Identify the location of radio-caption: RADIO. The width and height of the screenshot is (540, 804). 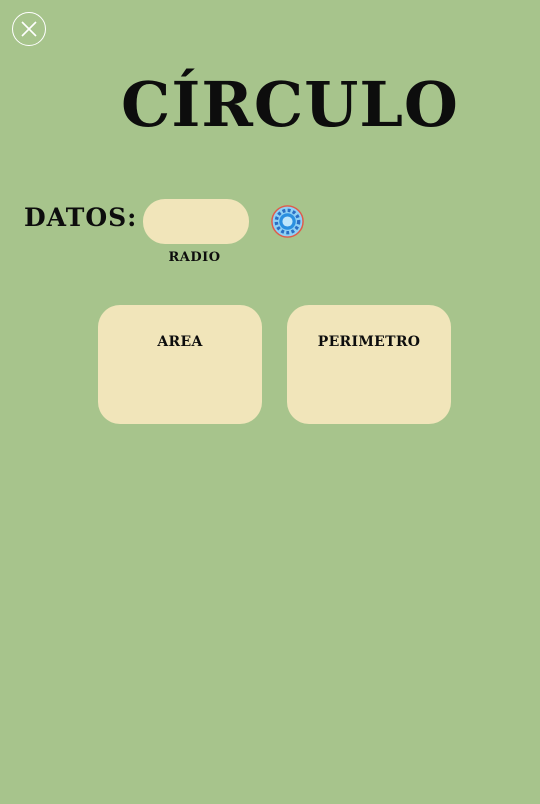
(194, 257).